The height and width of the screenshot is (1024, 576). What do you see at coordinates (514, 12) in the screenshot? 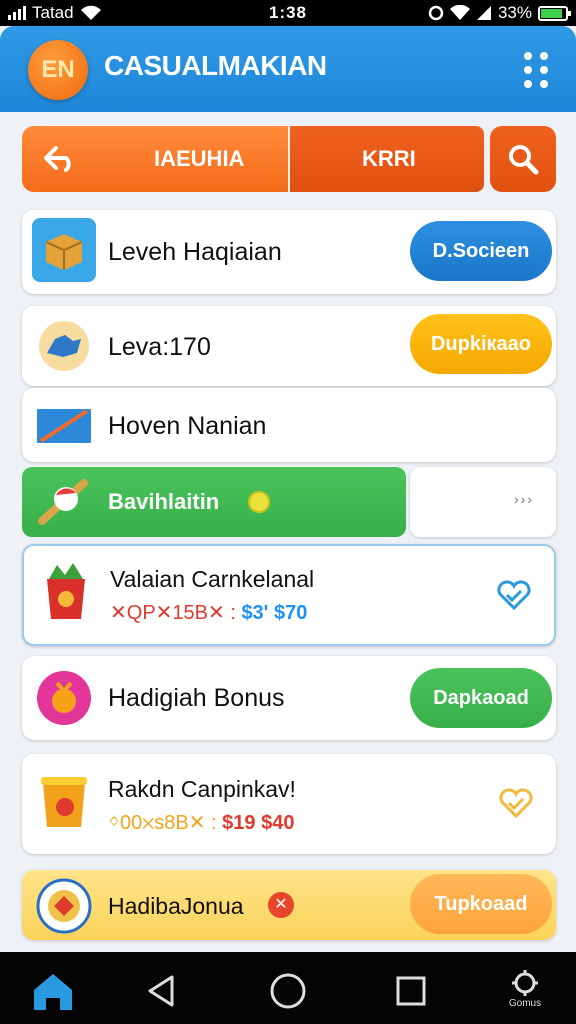
I see `battery-percent: 33%` at bounding box center [514, 12].